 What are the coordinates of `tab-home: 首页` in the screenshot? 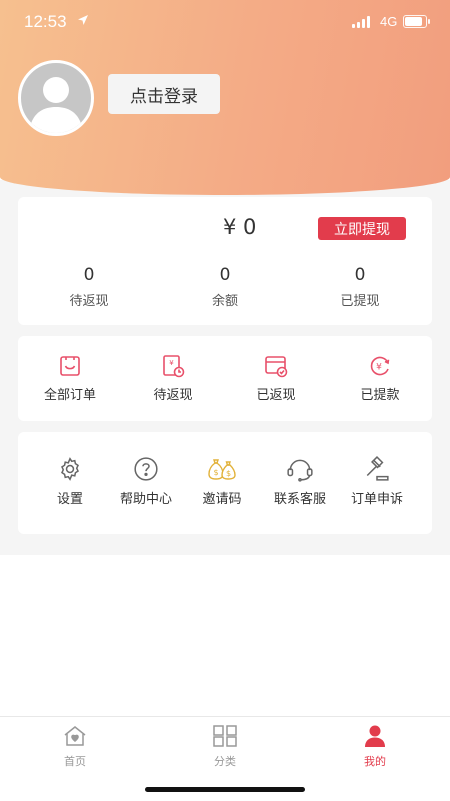 It's located at (75, 747).